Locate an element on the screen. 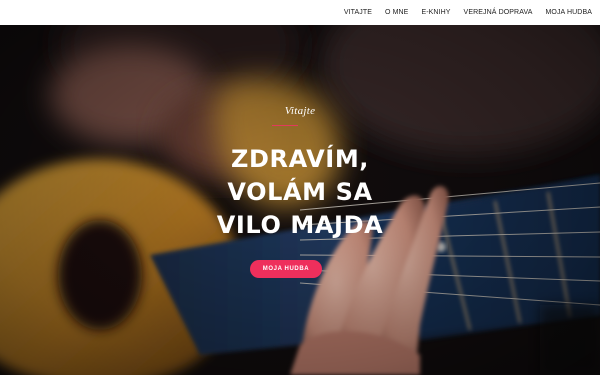 The width and height of the screenshot is (600, 375). moja-hudba-button: MOJA HUDBA is located at coordinates (286, 269).